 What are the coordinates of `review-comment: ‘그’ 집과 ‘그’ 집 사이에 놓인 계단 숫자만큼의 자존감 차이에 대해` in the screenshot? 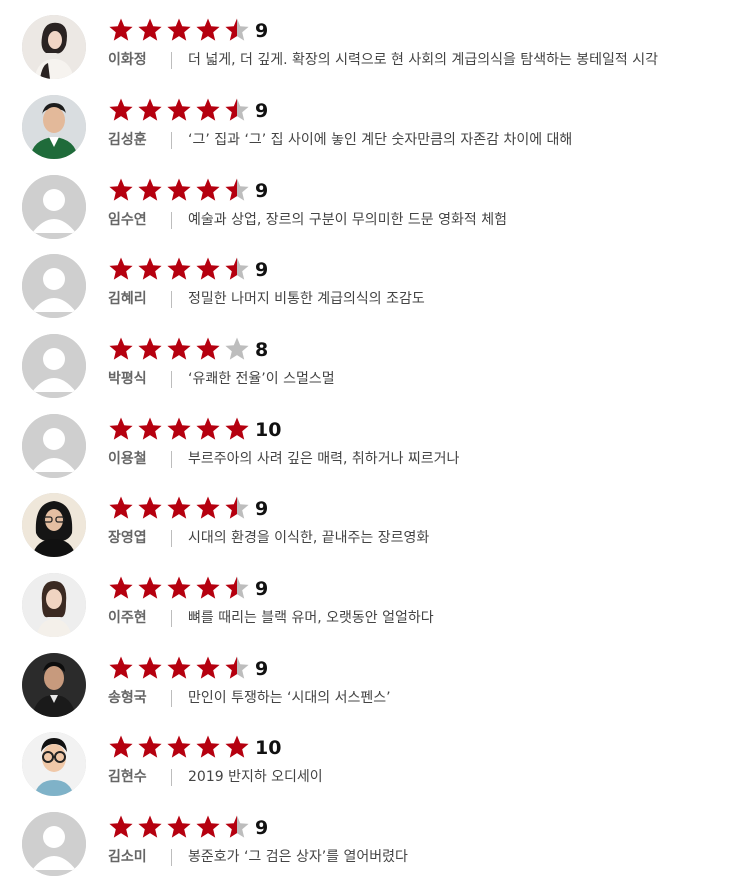 It's located at (380, 140).